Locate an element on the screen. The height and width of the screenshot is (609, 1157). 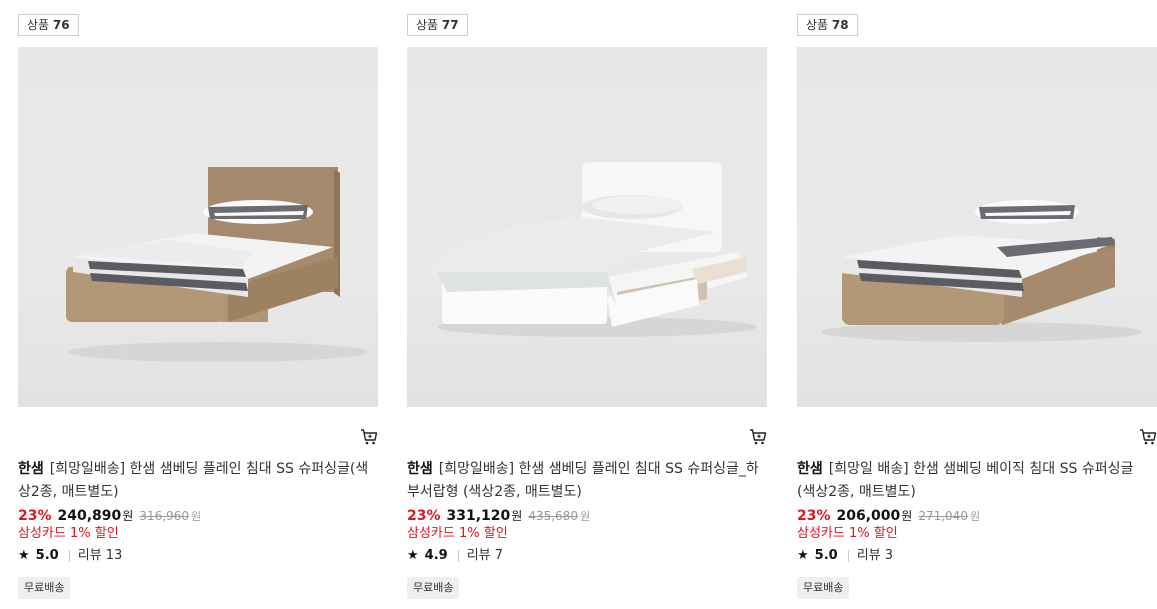
bed-wood-headboard-illustration is located at coordinates (217, 264).